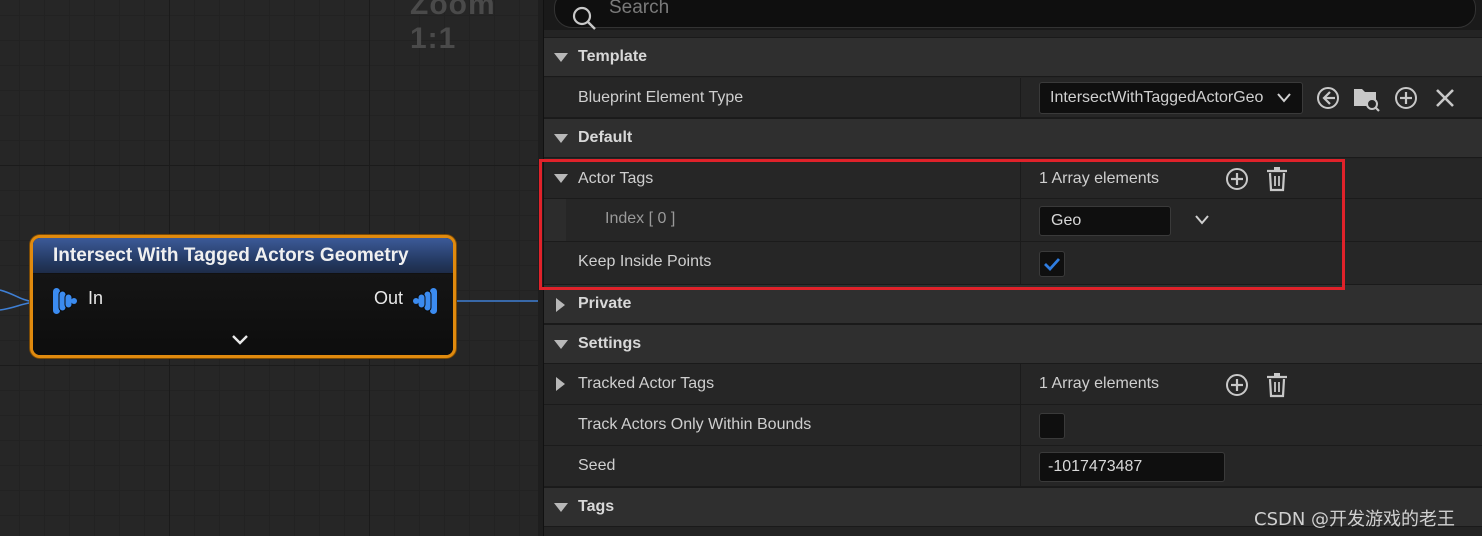 This screenshot has height=536, width=1482. I want to click on input-pin-icon, so click(64, 301).